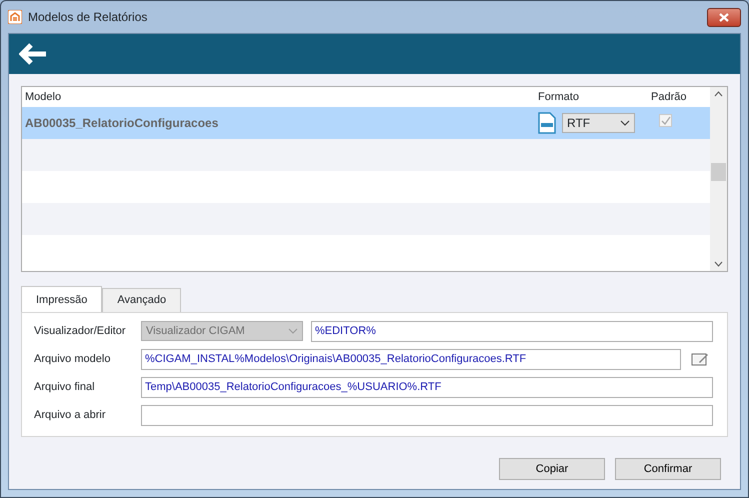  Describe the element at coordinates (427, 387) in the screenshot. I see `input-field: Temp\AB00035_RelatorioConfiguracoes_%USUARIO%.RTF` at that location.